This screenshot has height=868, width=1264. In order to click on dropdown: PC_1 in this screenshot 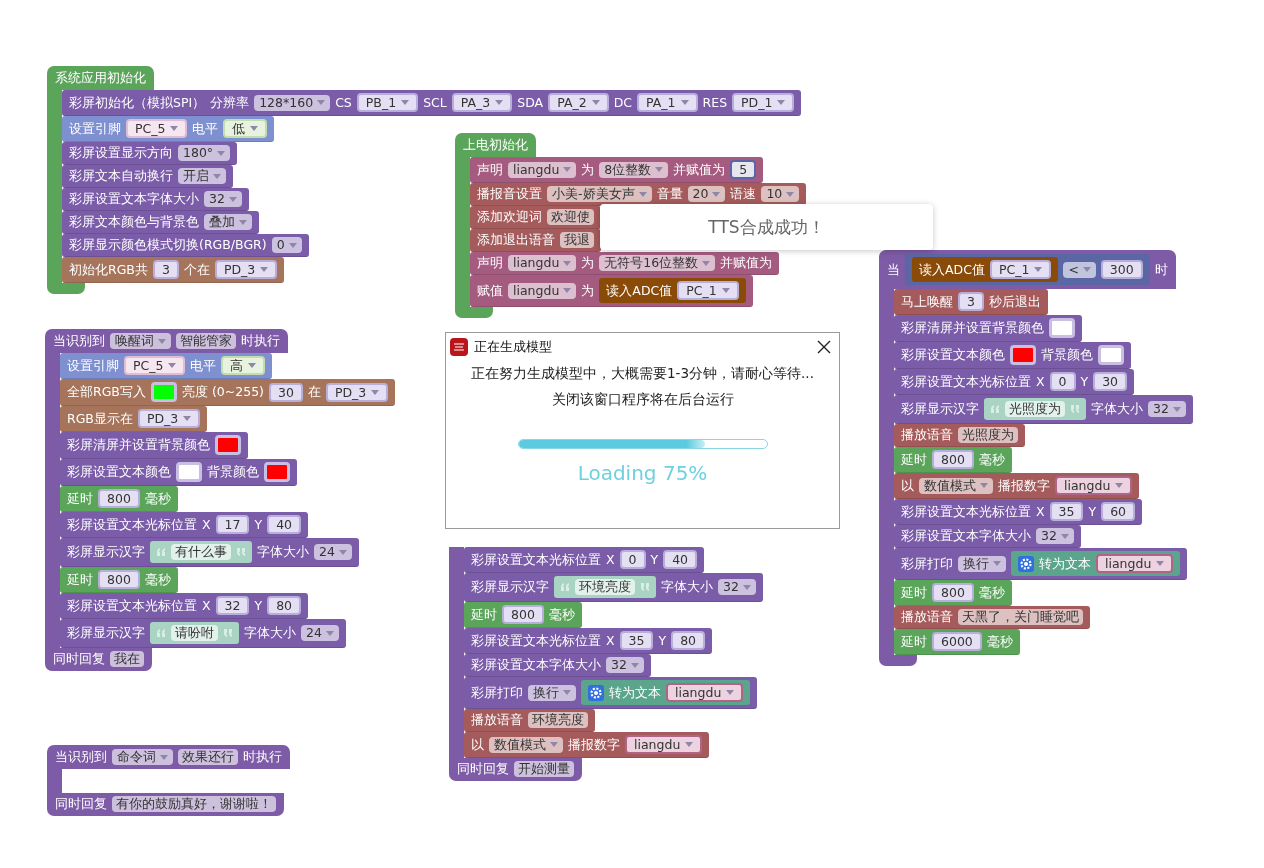, I will do `click(1020, 269)`.